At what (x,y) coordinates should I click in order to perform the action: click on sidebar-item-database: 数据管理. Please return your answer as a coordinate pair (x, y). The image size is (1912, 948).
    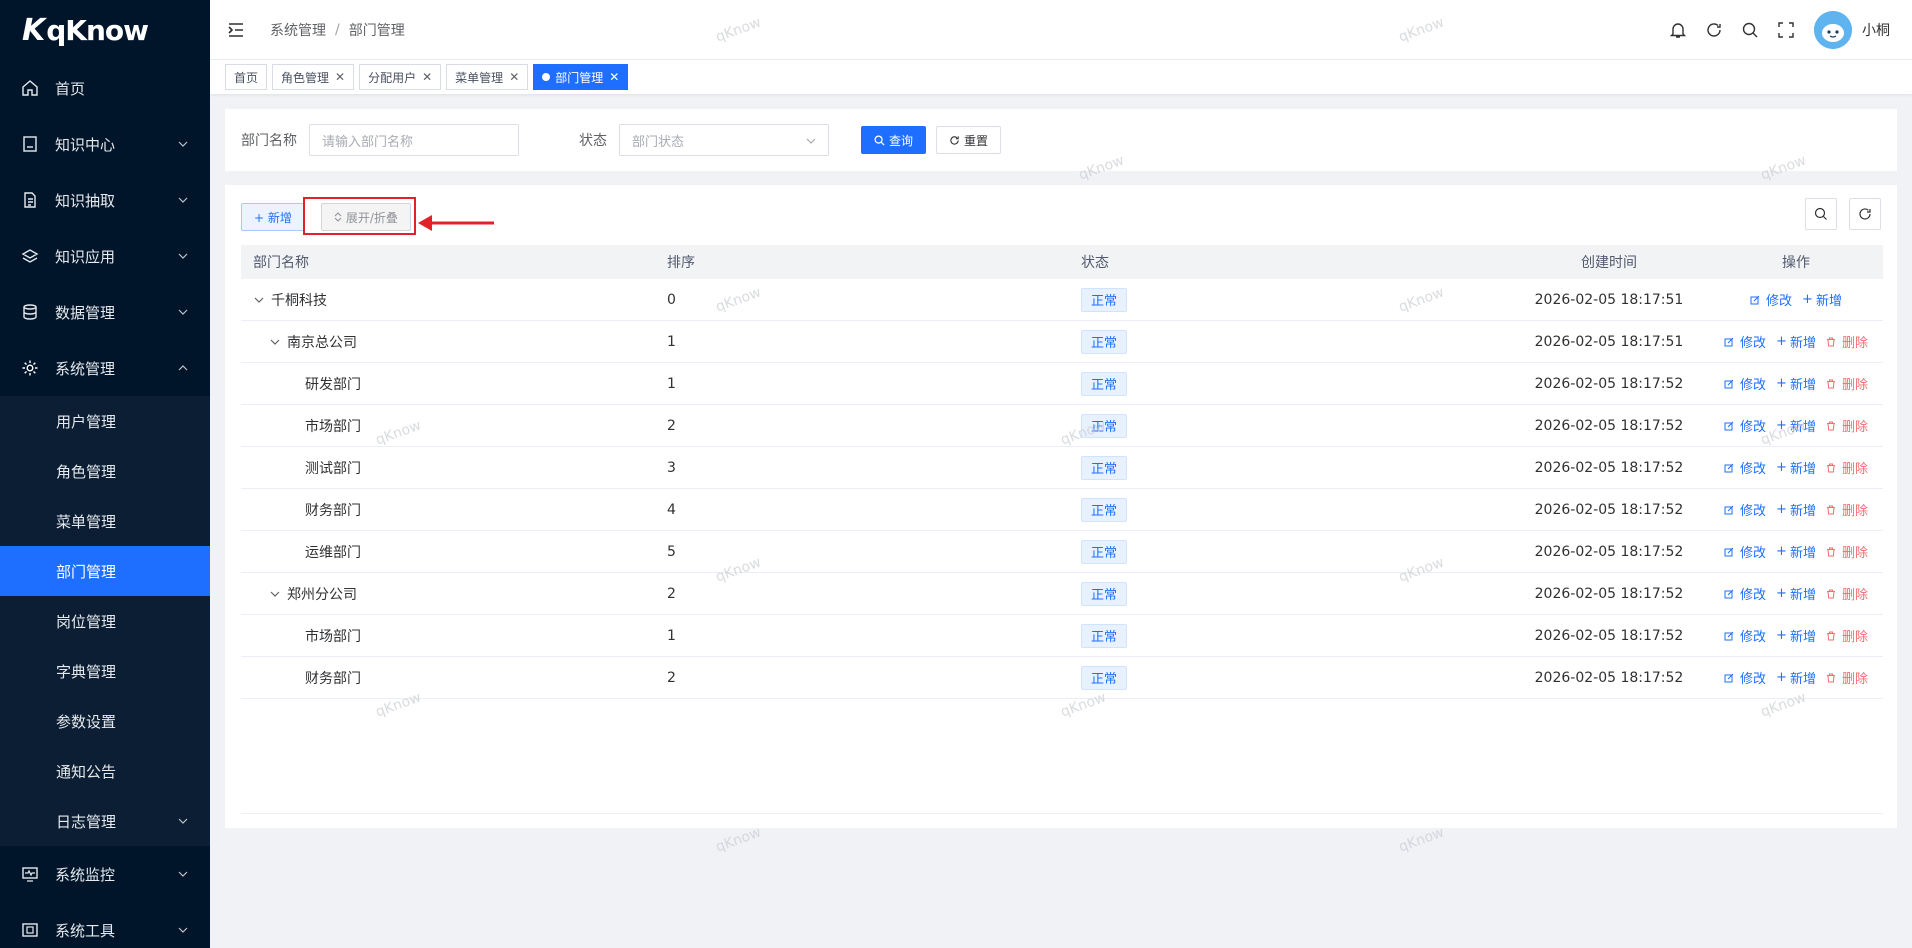
    Looking at the image, I should click on (105, 312).